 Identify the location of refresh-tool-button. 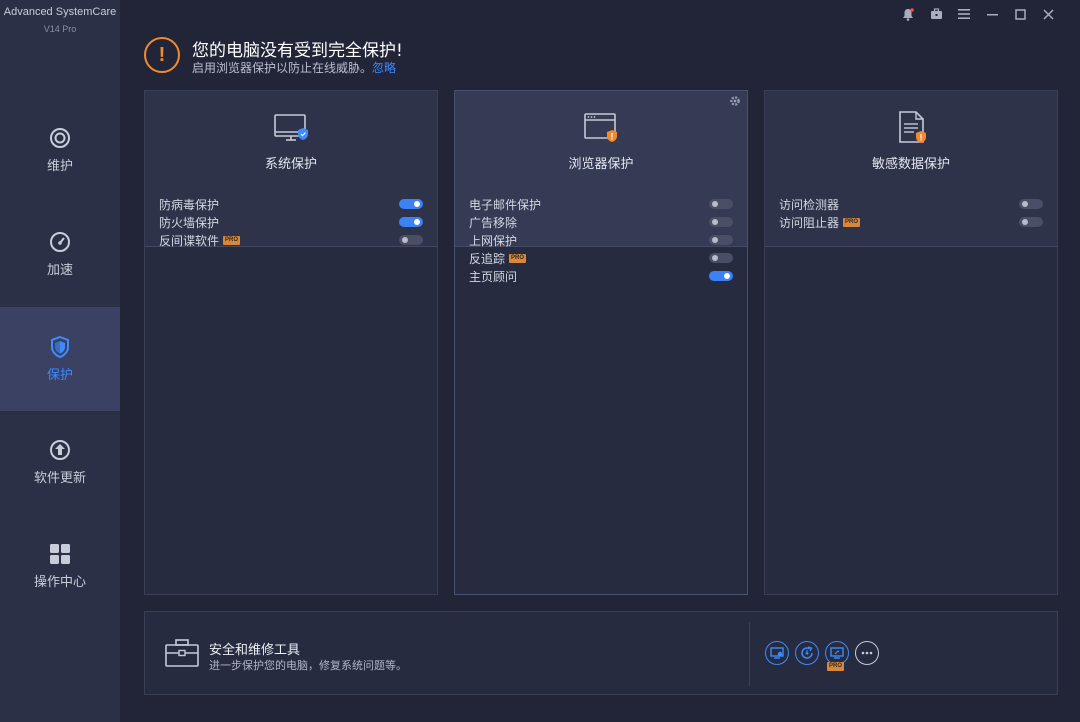
(807, 653).